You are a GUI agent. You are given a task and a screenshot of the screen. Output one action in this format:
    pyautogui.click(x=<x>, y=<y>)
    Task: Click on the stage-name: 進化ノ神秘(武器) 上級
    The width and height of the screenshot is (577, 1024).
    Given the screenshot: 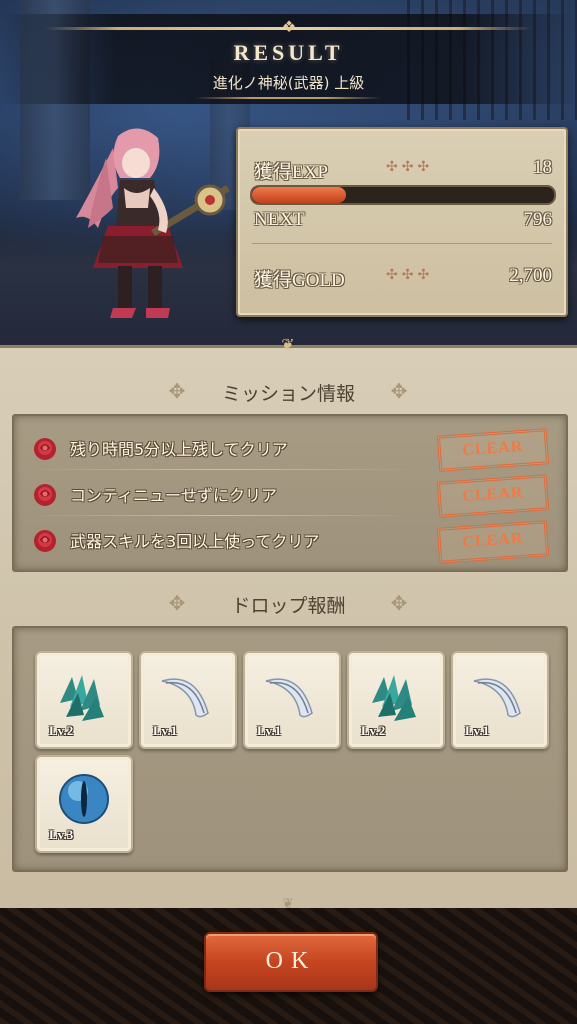 What is the action you would take?
    pyautogui.click(x=288, y=83)
    